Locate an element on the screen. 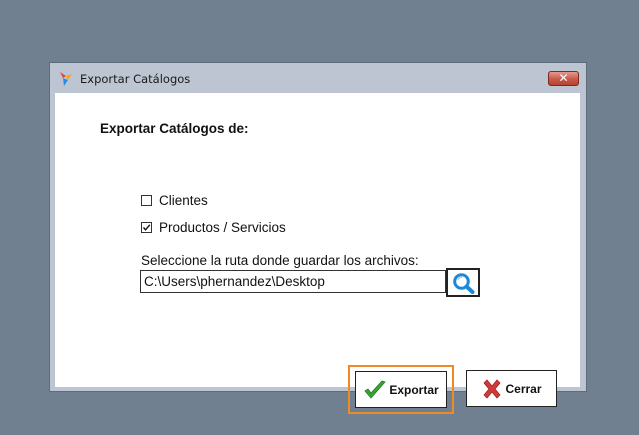  export-button-label: Exportar is located at coordinates (414, 389).